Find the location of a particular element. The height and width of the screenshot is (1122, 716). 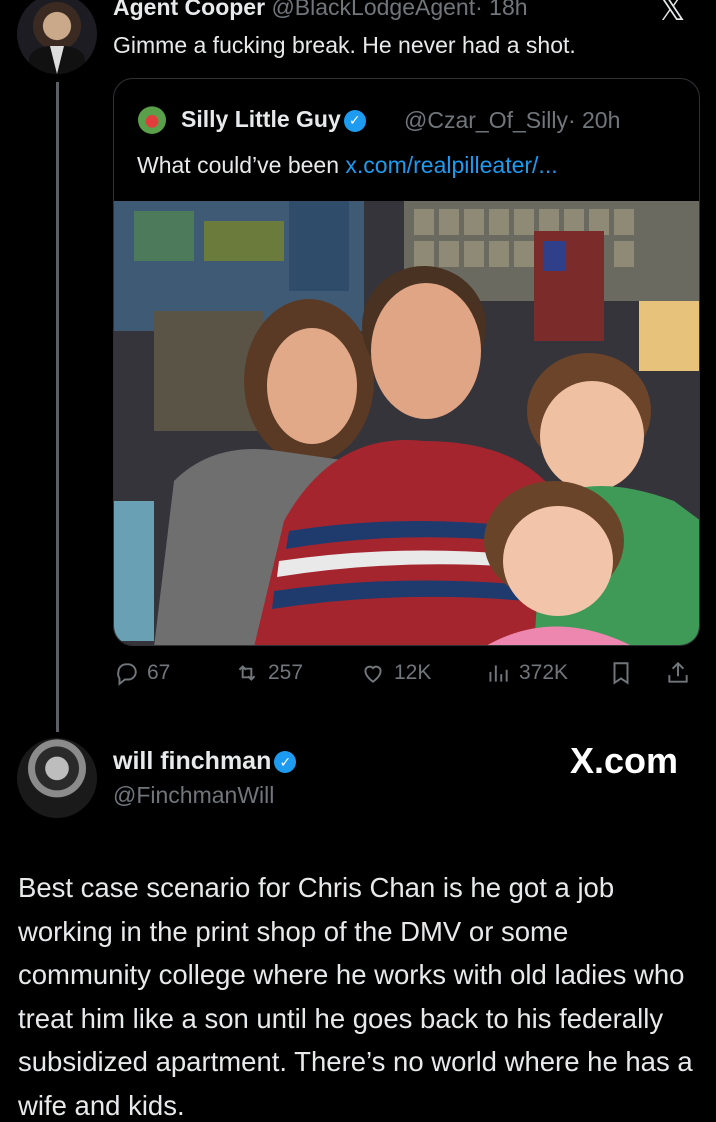

quoted-tweet-time: · 20h is located at coordinates (594, 120).